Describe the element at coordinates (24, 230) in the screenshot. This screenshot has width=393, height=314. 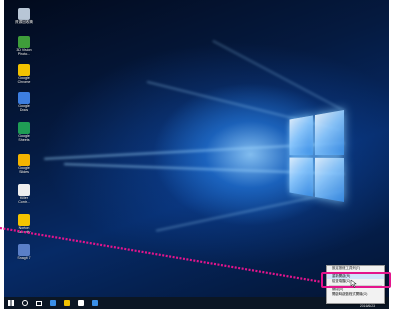
I see `desktop-icon-label: Norton Security` at that location.